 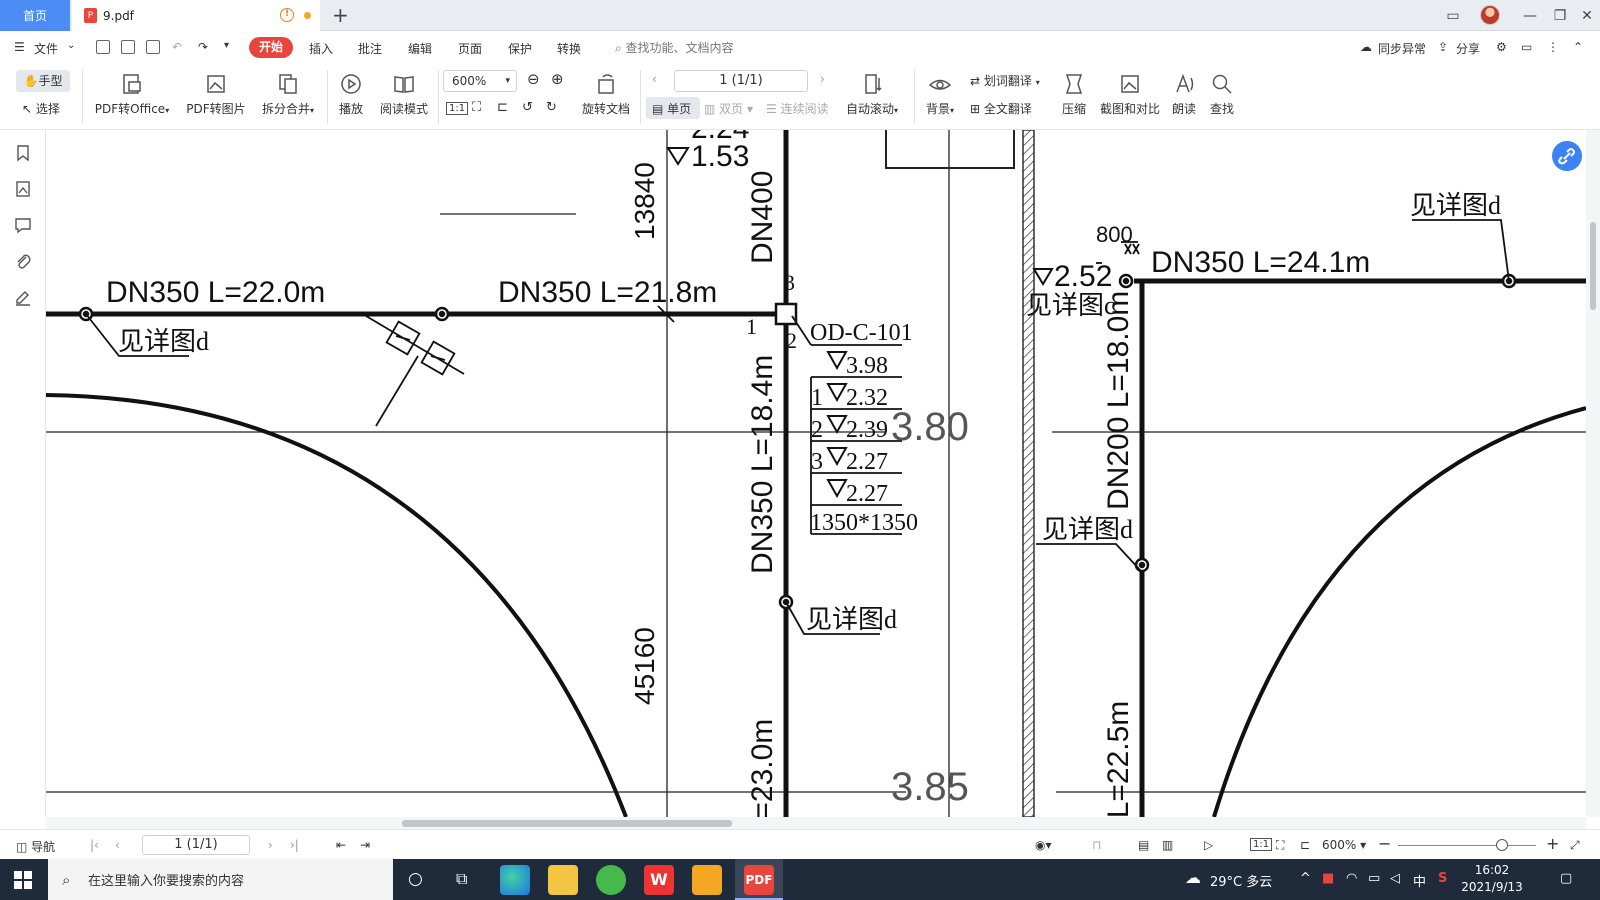 What do you see at coordinates (23, 880) in the screenshot?
I see `windows-start-icon` at bounding box center [23, 880].